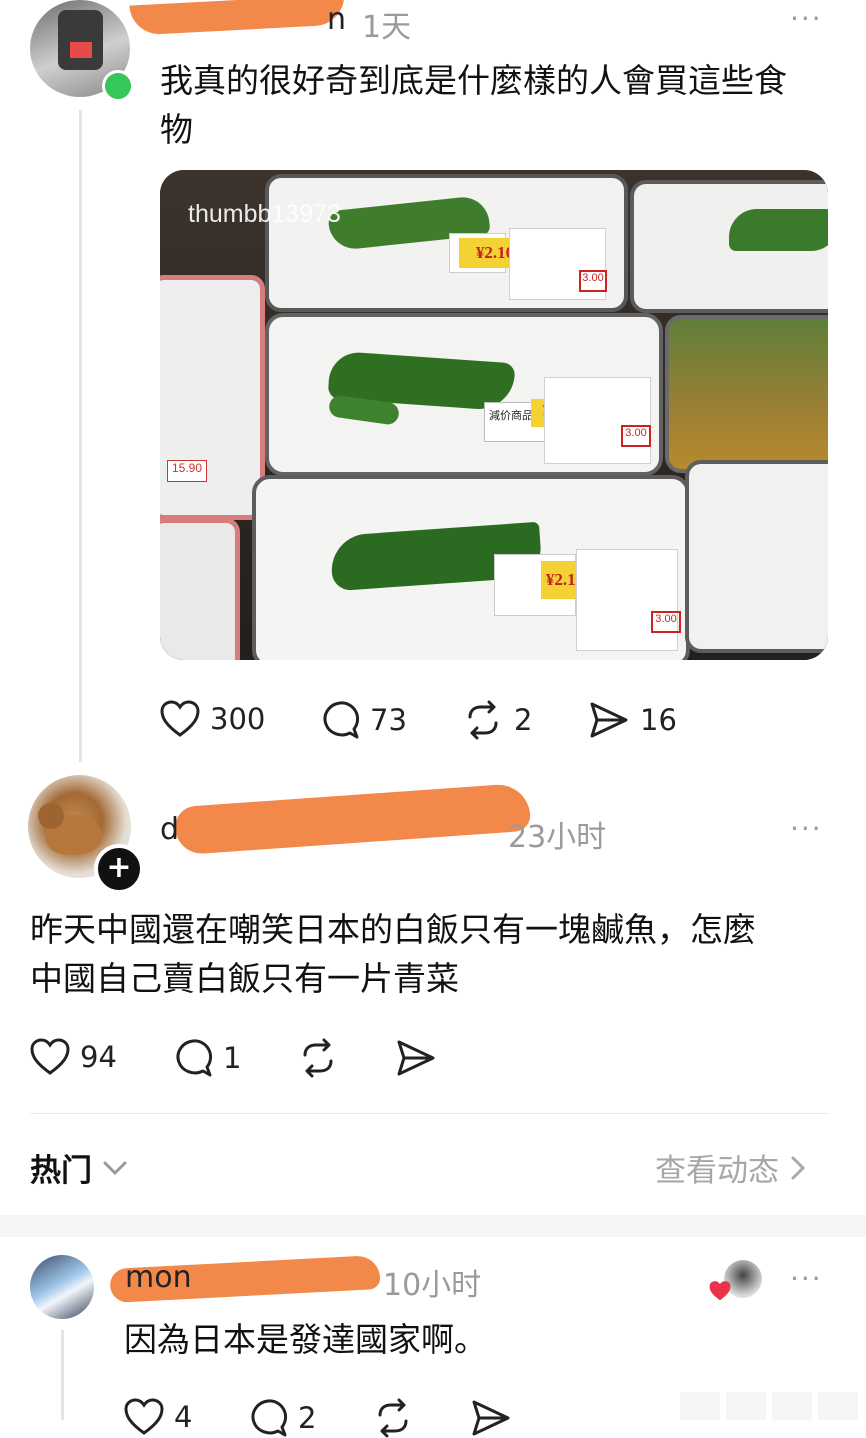 Image resolution: width=866 pixels, height=1438 pixels. Describe the element at coordinates (307, 1418) in the screenshot. I see `comment-count: 2` at that location.